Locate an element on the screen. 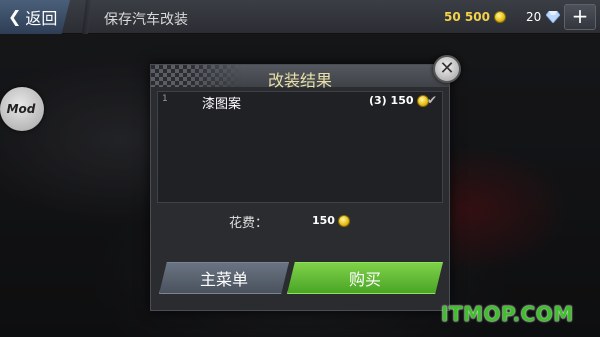 The image size is (600, 337). list-item-price-value: (3) 150 is located at coordinates (391, 100).